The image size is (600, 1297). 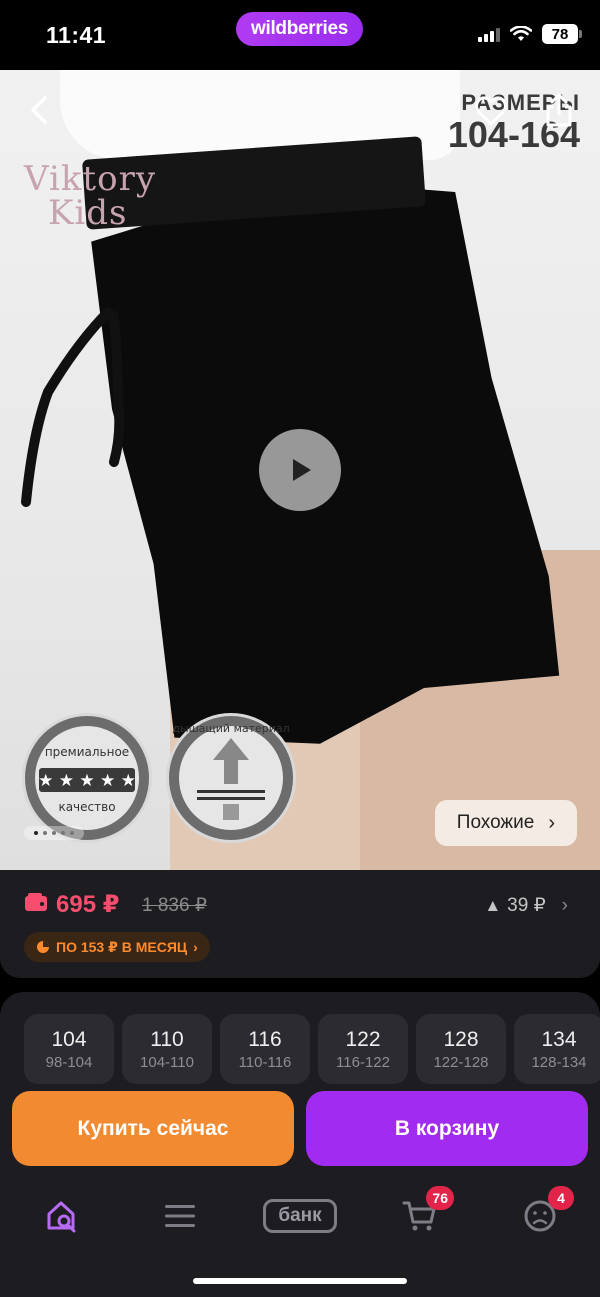 What do you see at coordinates (86, 807) in the screenshot?
I see `svg-text: качество` at bounding box center [86, 807].